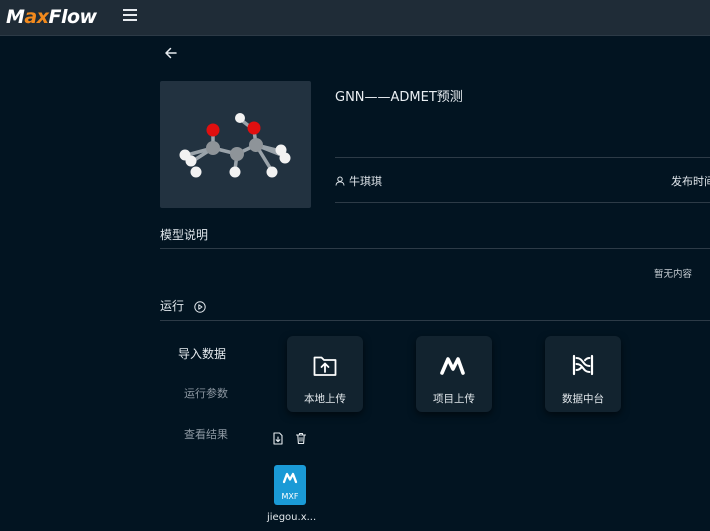 Image resolution: width=710 pixels, height=531 pixels. What do you see at coordinates (340, 181) in the screenshot?
I see `user-icon` at bounding box center [340, 181].